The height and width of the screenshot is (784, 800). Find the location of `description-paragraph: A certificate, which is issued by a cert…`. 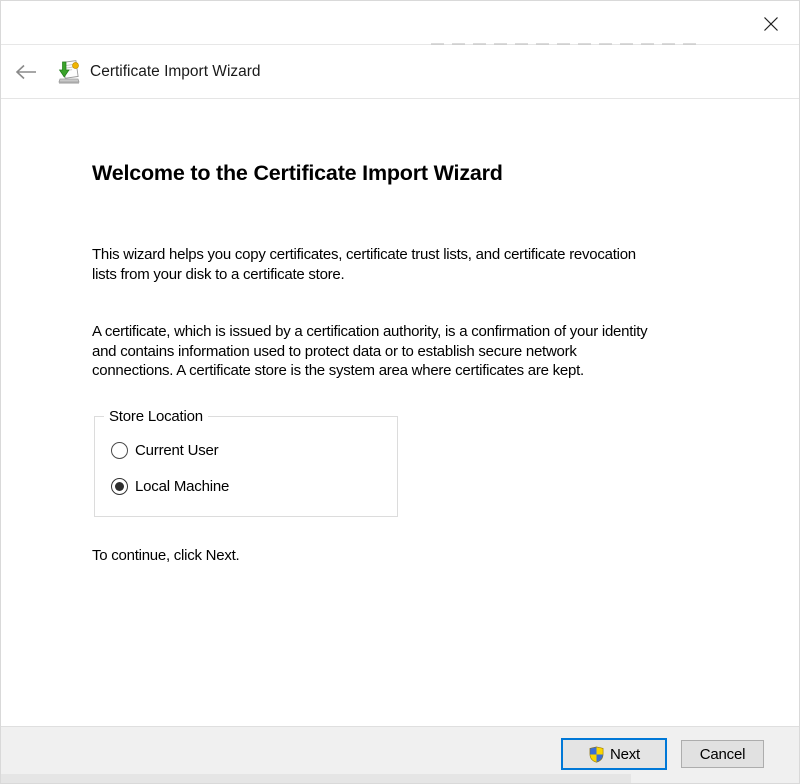

description-paragraph: A certificate, which is issued by a cert… is located at coordinates (370, 351).